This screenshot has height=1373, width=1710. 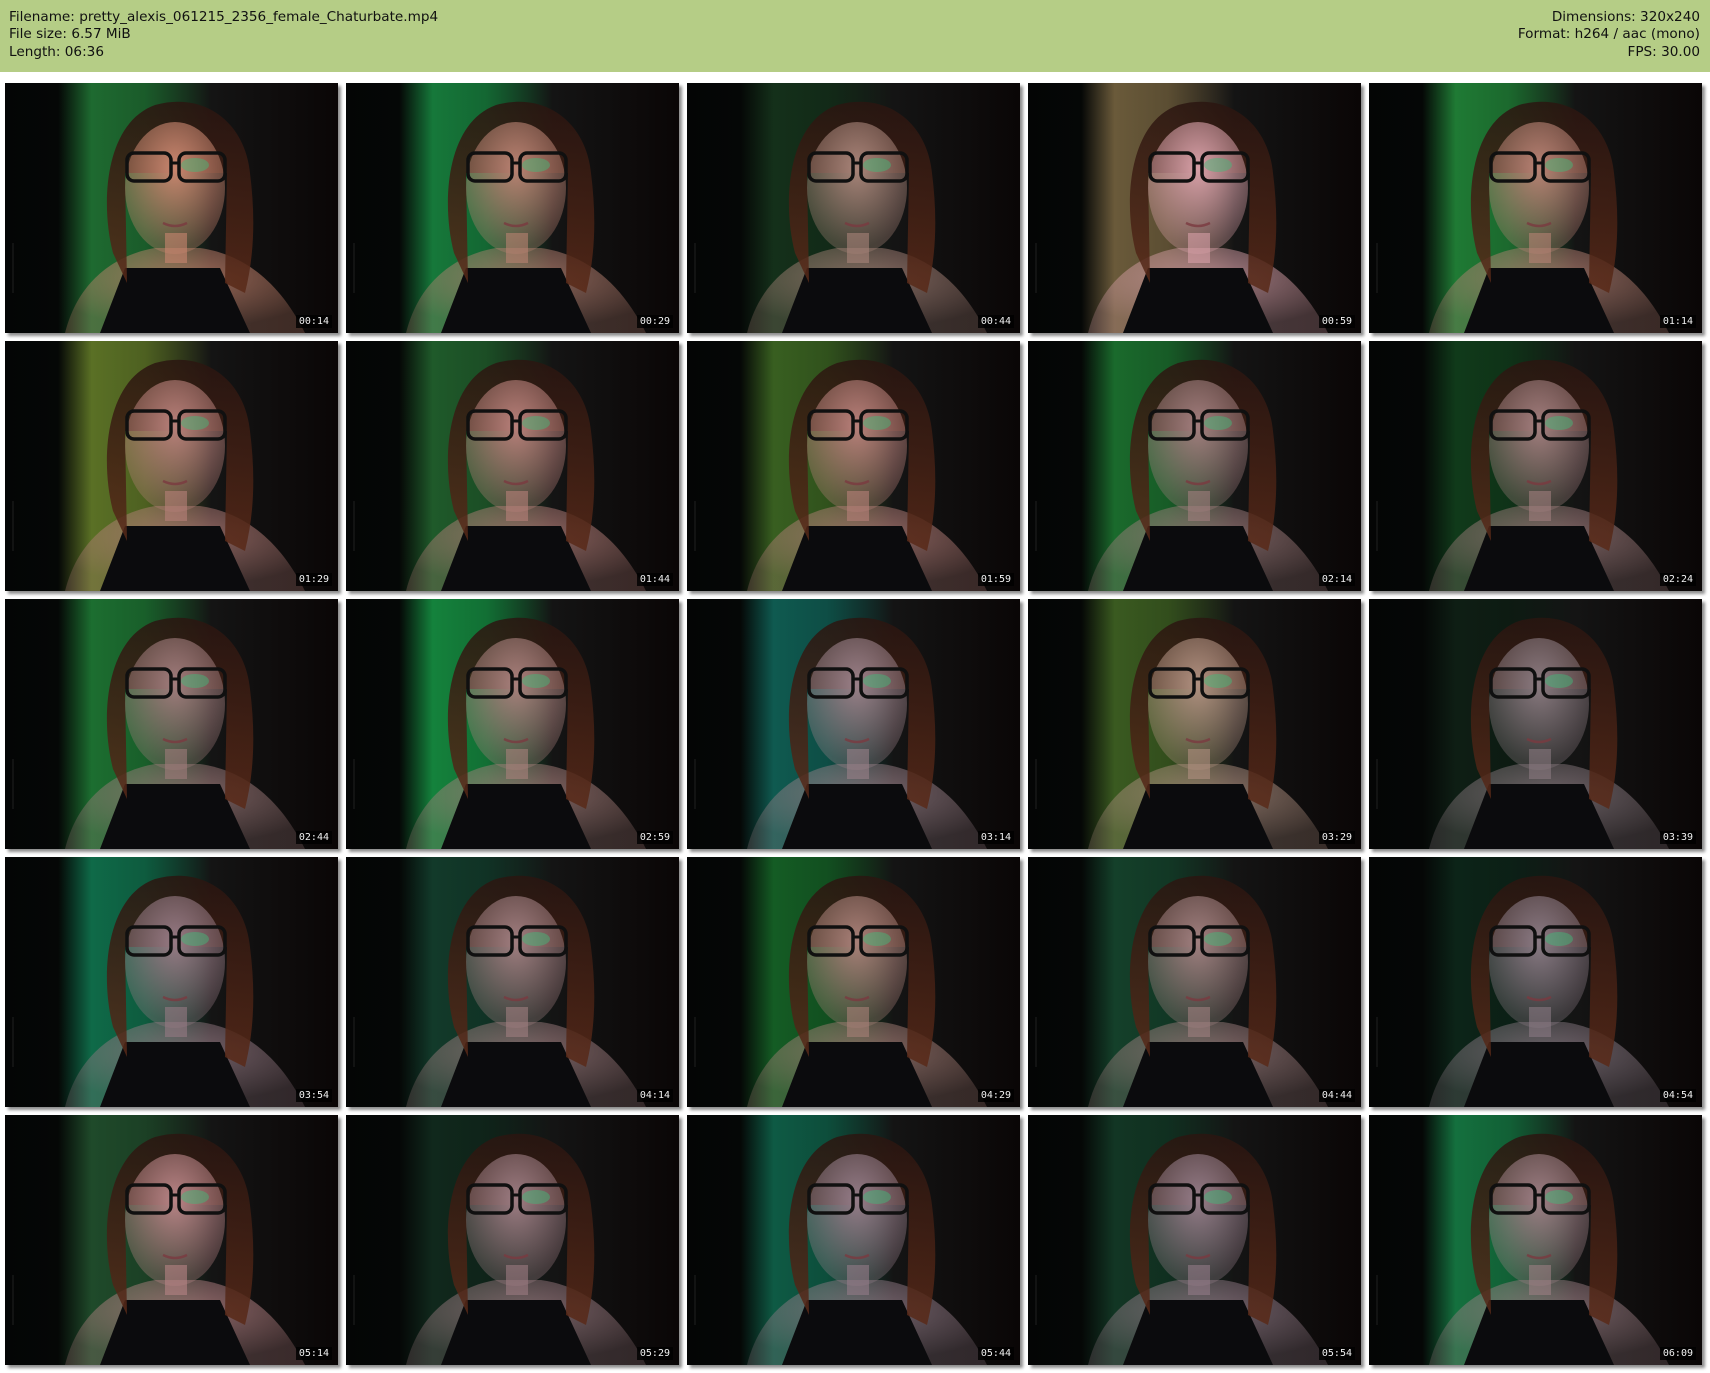 What do you see at coordinates (313, 1095) in the screenshot?
I see `frame-timestamp: 03:54` at bounding box center [313, 1095].